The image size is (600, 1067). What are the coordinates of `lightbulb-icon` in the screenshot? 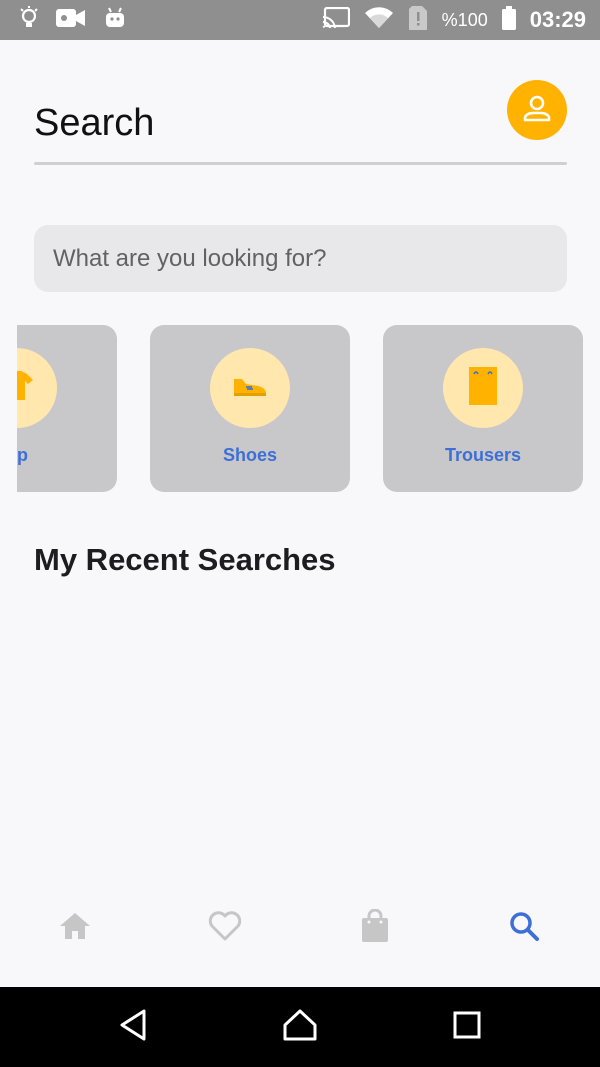 It's located at (29, 20).